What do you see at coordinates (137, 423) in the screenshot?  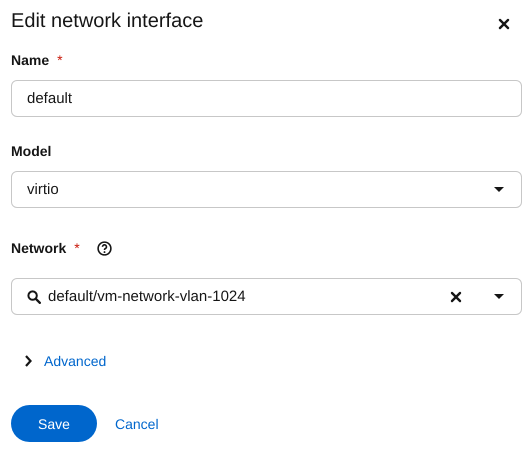 I see `cancel-button: Cancel` at bounding box center [137, 423].